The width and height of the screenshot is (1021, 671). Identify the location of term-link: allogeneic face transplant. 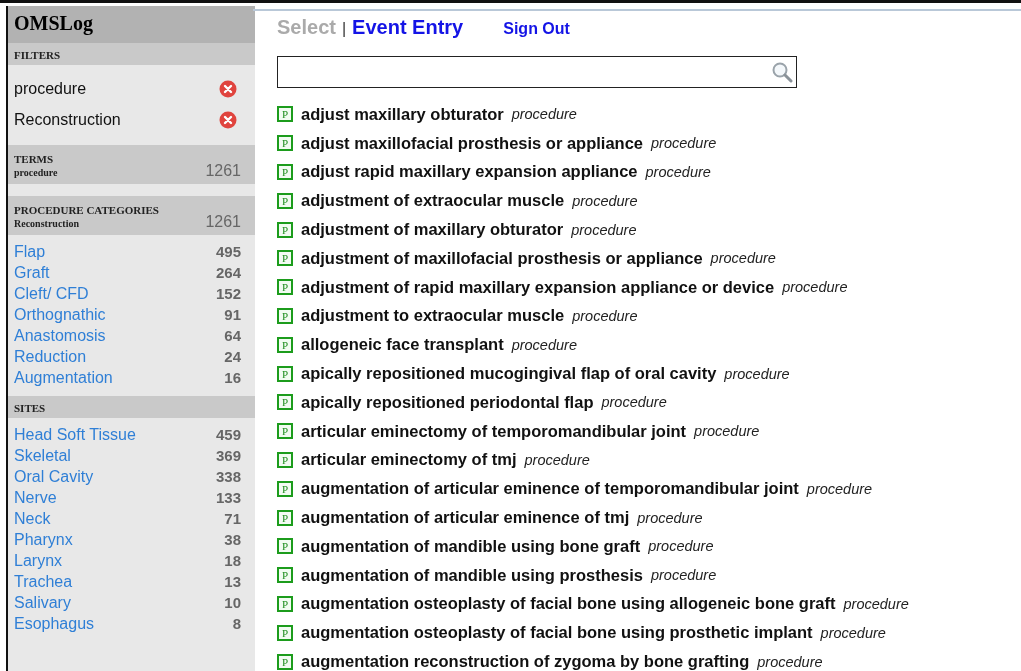
(402, 345).